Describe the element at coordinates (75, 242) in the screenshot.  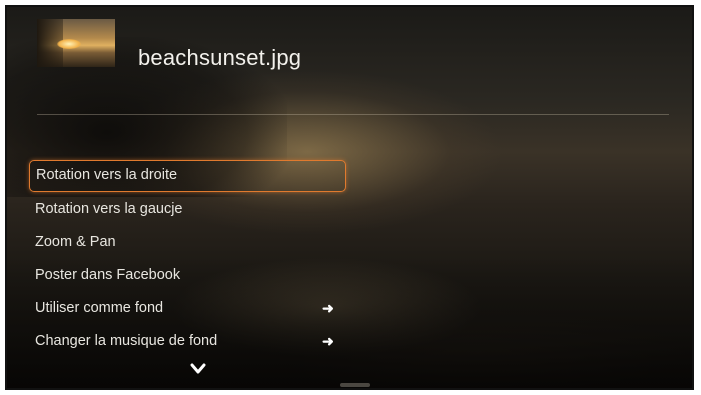
I see `menu-item-label: Zoom & Pan` at that location.